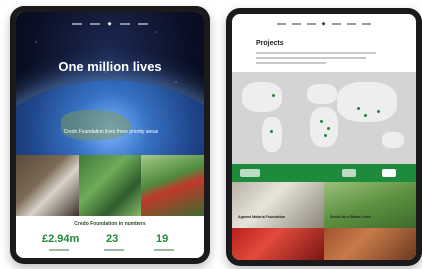 The width and height of the screenshot is (422, 269). I want to click on stat-value: £2.94m, so click(61, 239).